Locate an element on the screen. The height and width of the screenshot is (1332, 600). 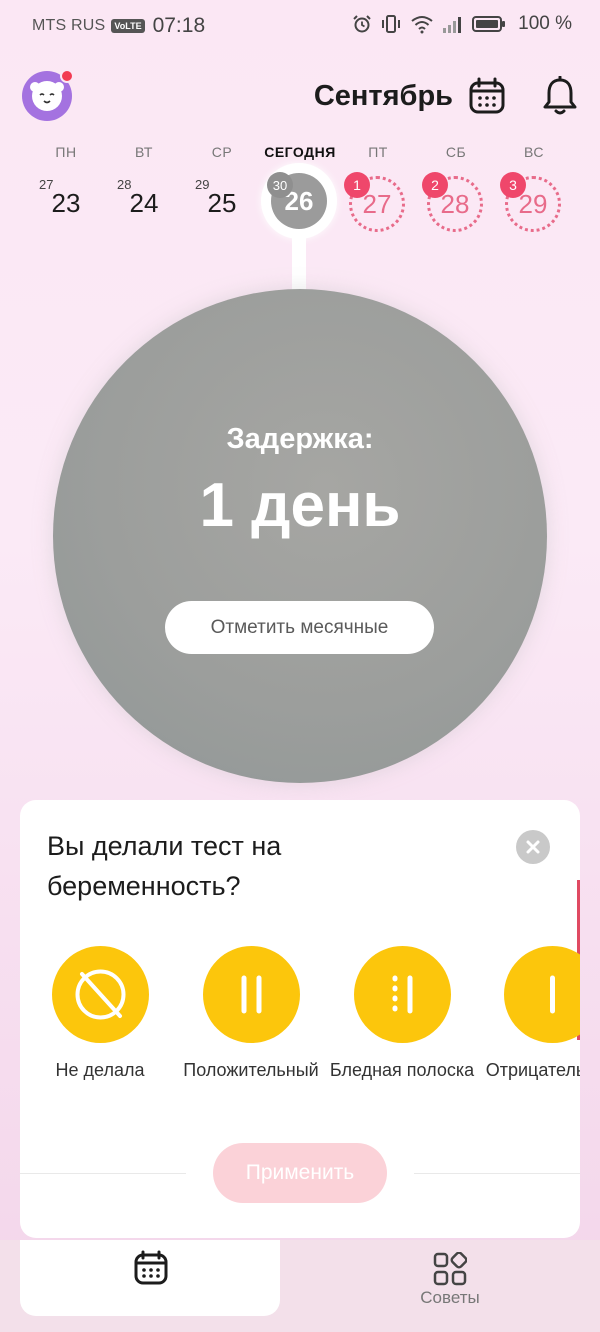
sheep-avatar-icon is located at coordinates (47, 96).